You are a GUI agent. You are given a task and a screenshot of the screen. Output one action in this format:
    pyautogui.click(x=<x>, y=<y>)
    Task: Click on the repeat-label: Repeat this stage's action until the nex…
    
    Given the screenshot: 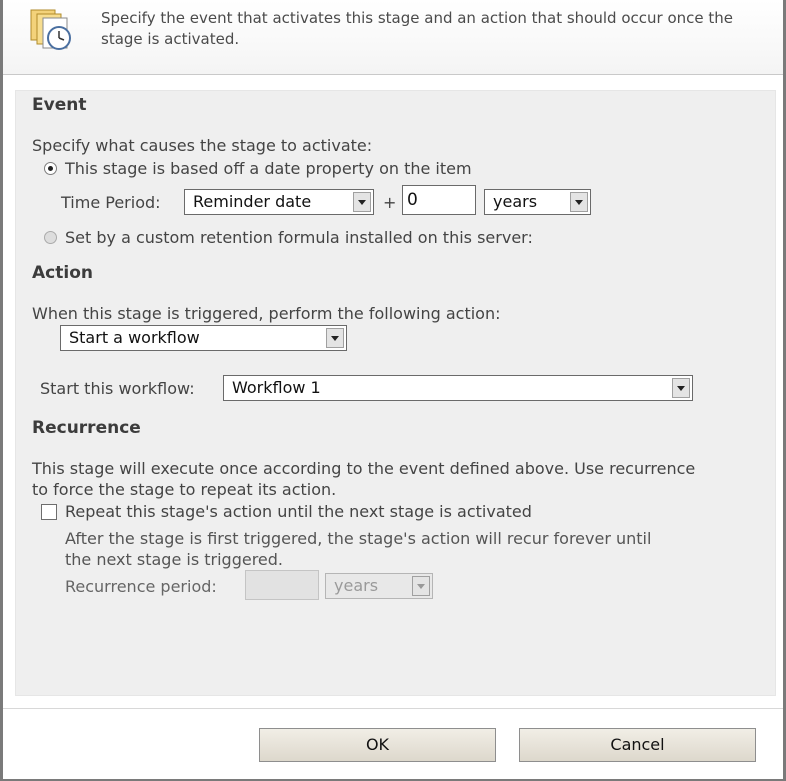 What is the action you would take?
    pyautogui.click(x=298, y=511)
    